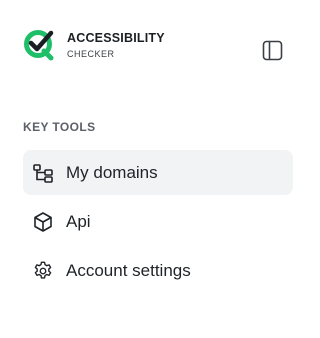 The height and width of the screenshot is (338, 320). I want to click on sidebar-item-my-domains: My domains, so click(158, 172).